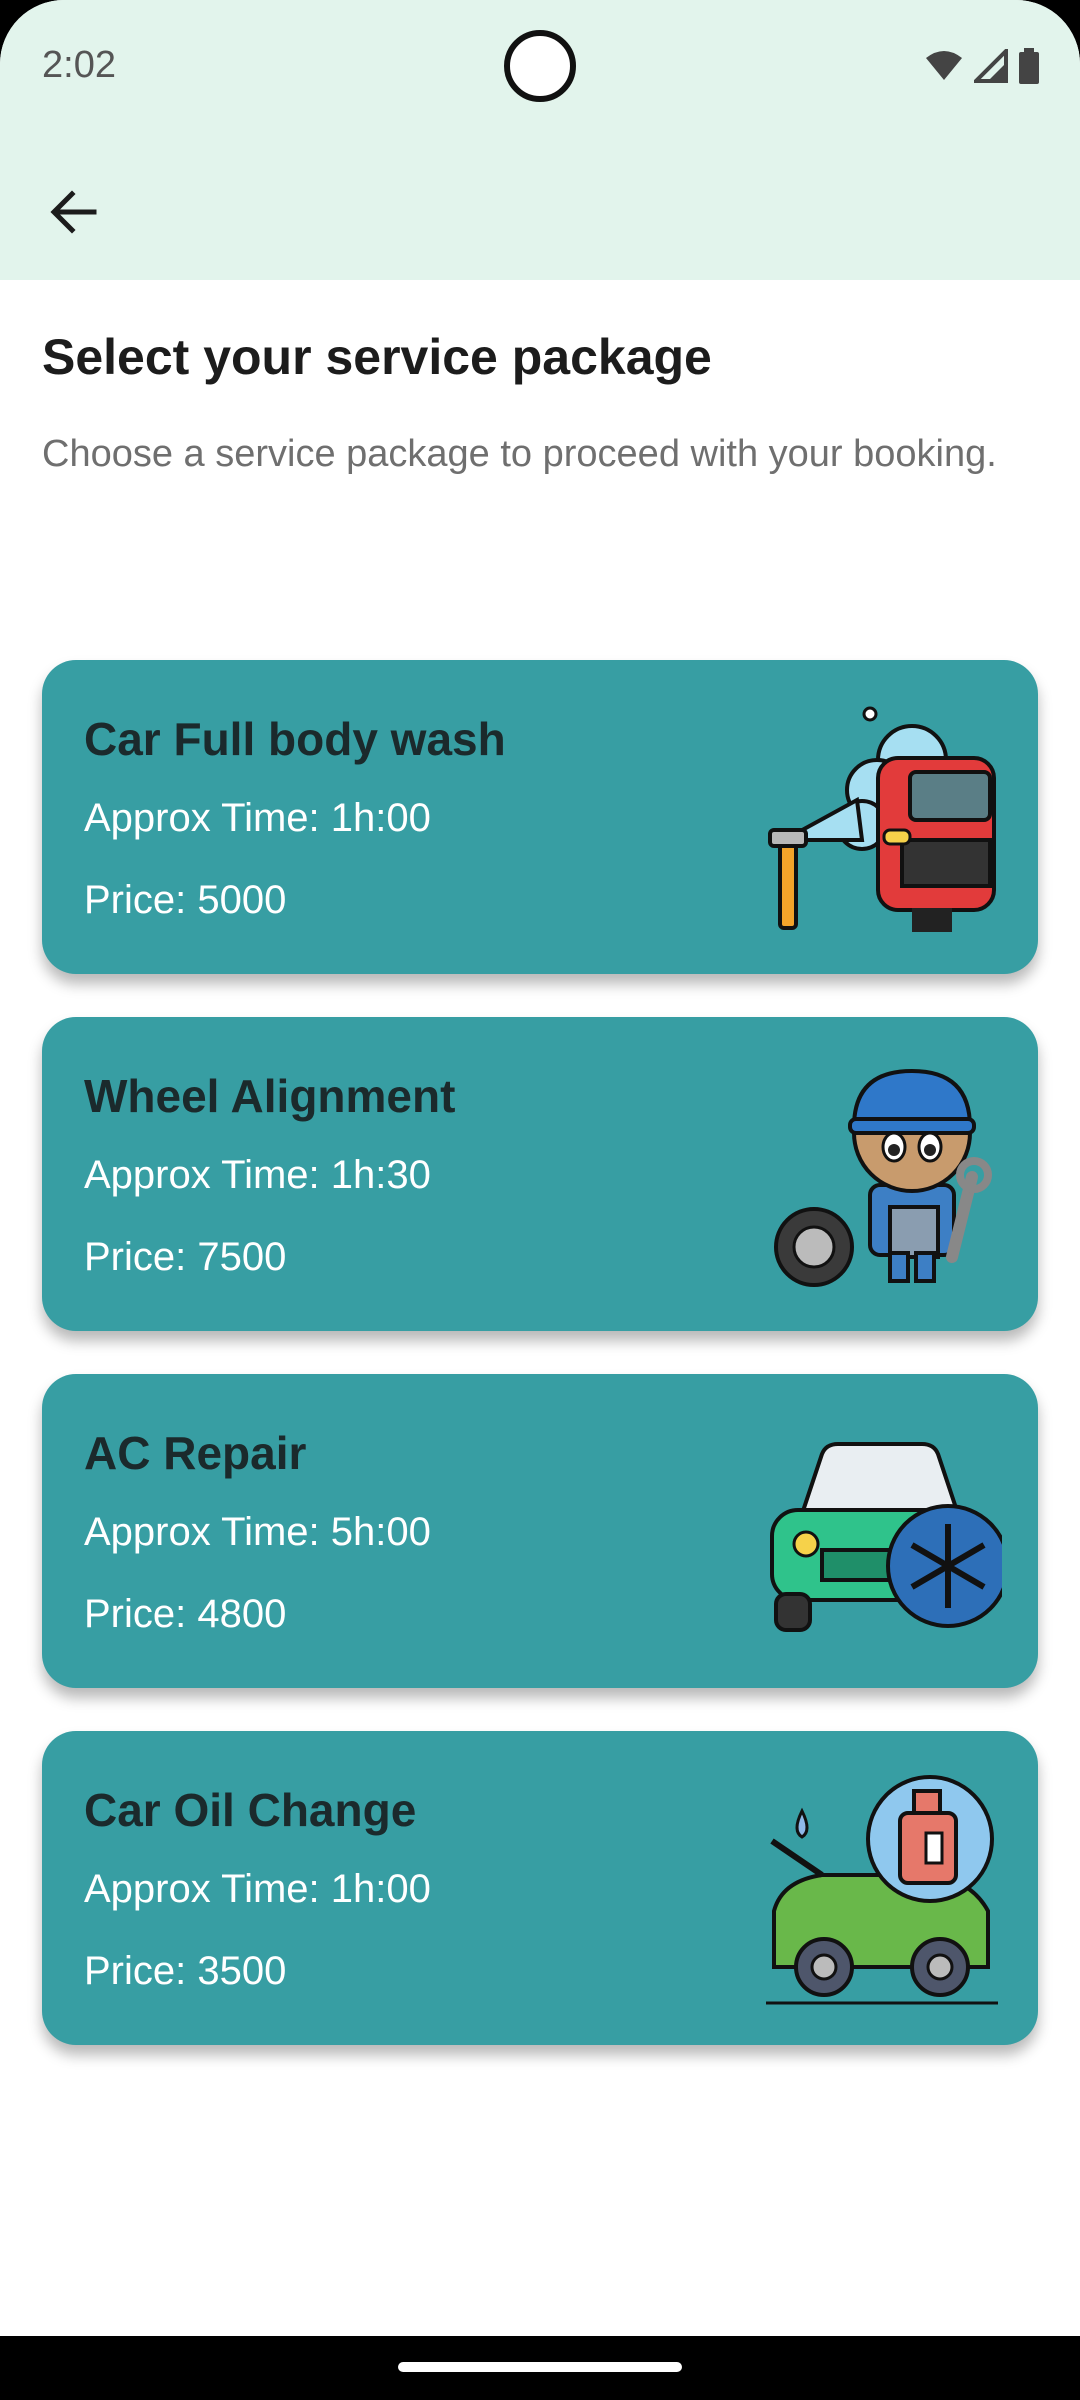  Describe the element at coordinates (185, 1257) in the screenshot. I see `package-price: Price: 7500` at that location.